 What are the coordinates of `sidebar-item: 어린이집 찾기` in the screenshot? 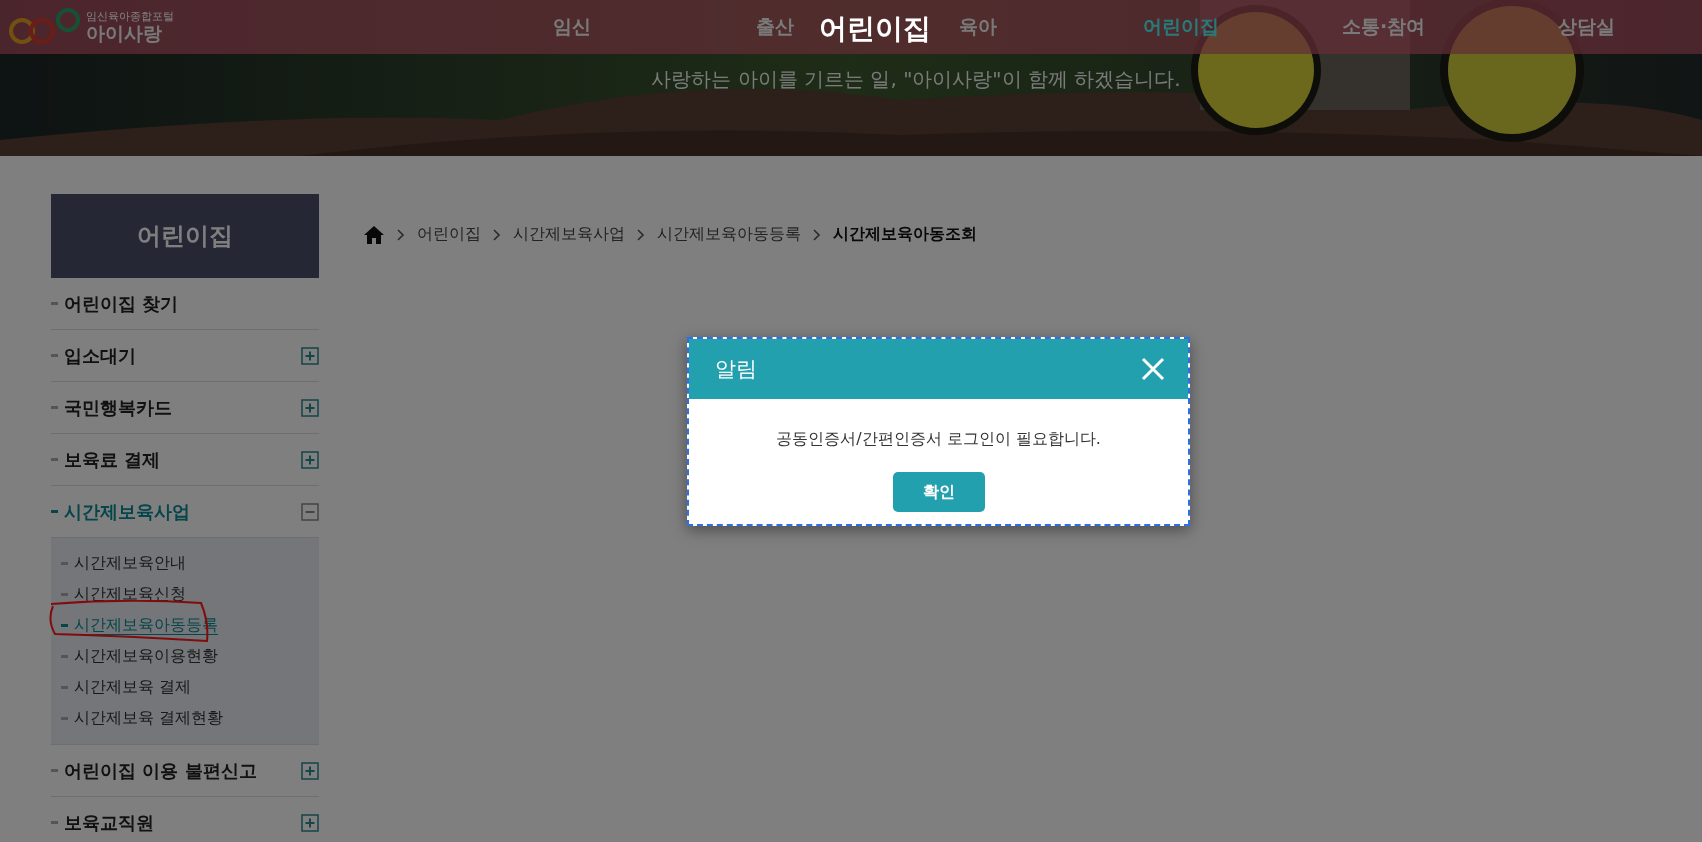 It's located at (185, 304).